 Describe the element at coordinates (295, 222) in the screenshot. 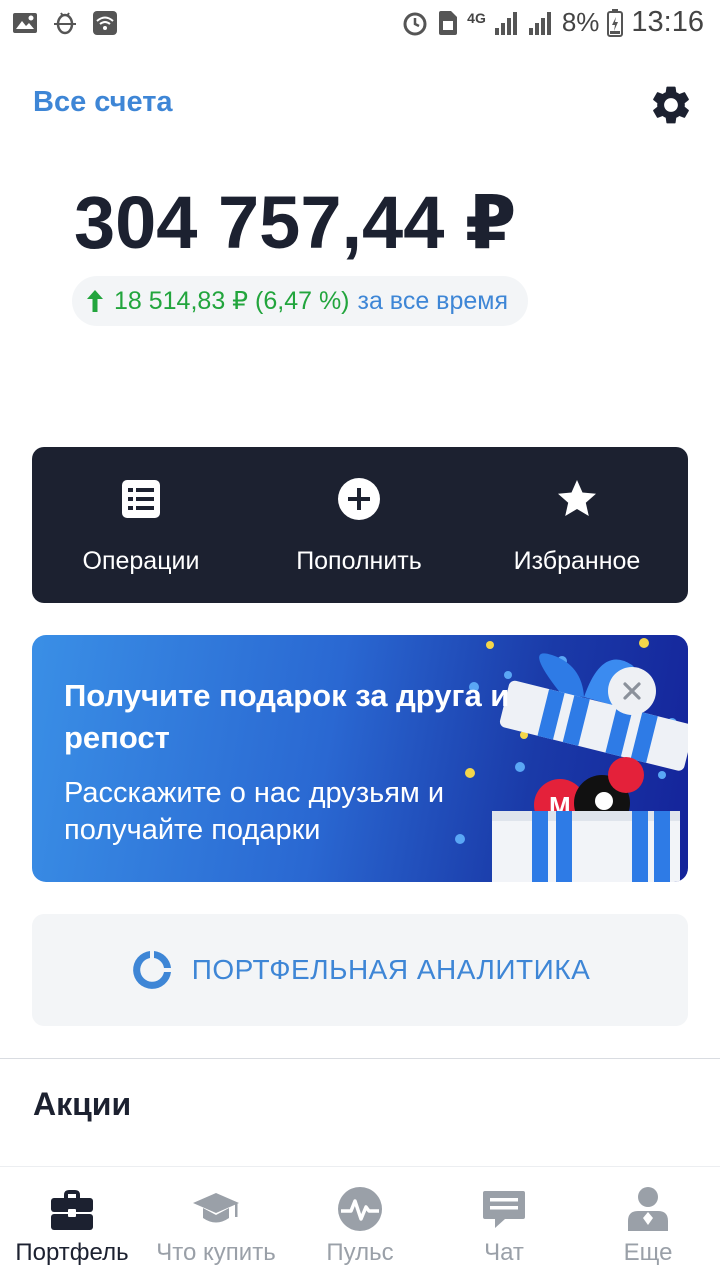

I see `portfolio-balance: 304 757,44 ₽` at that location.